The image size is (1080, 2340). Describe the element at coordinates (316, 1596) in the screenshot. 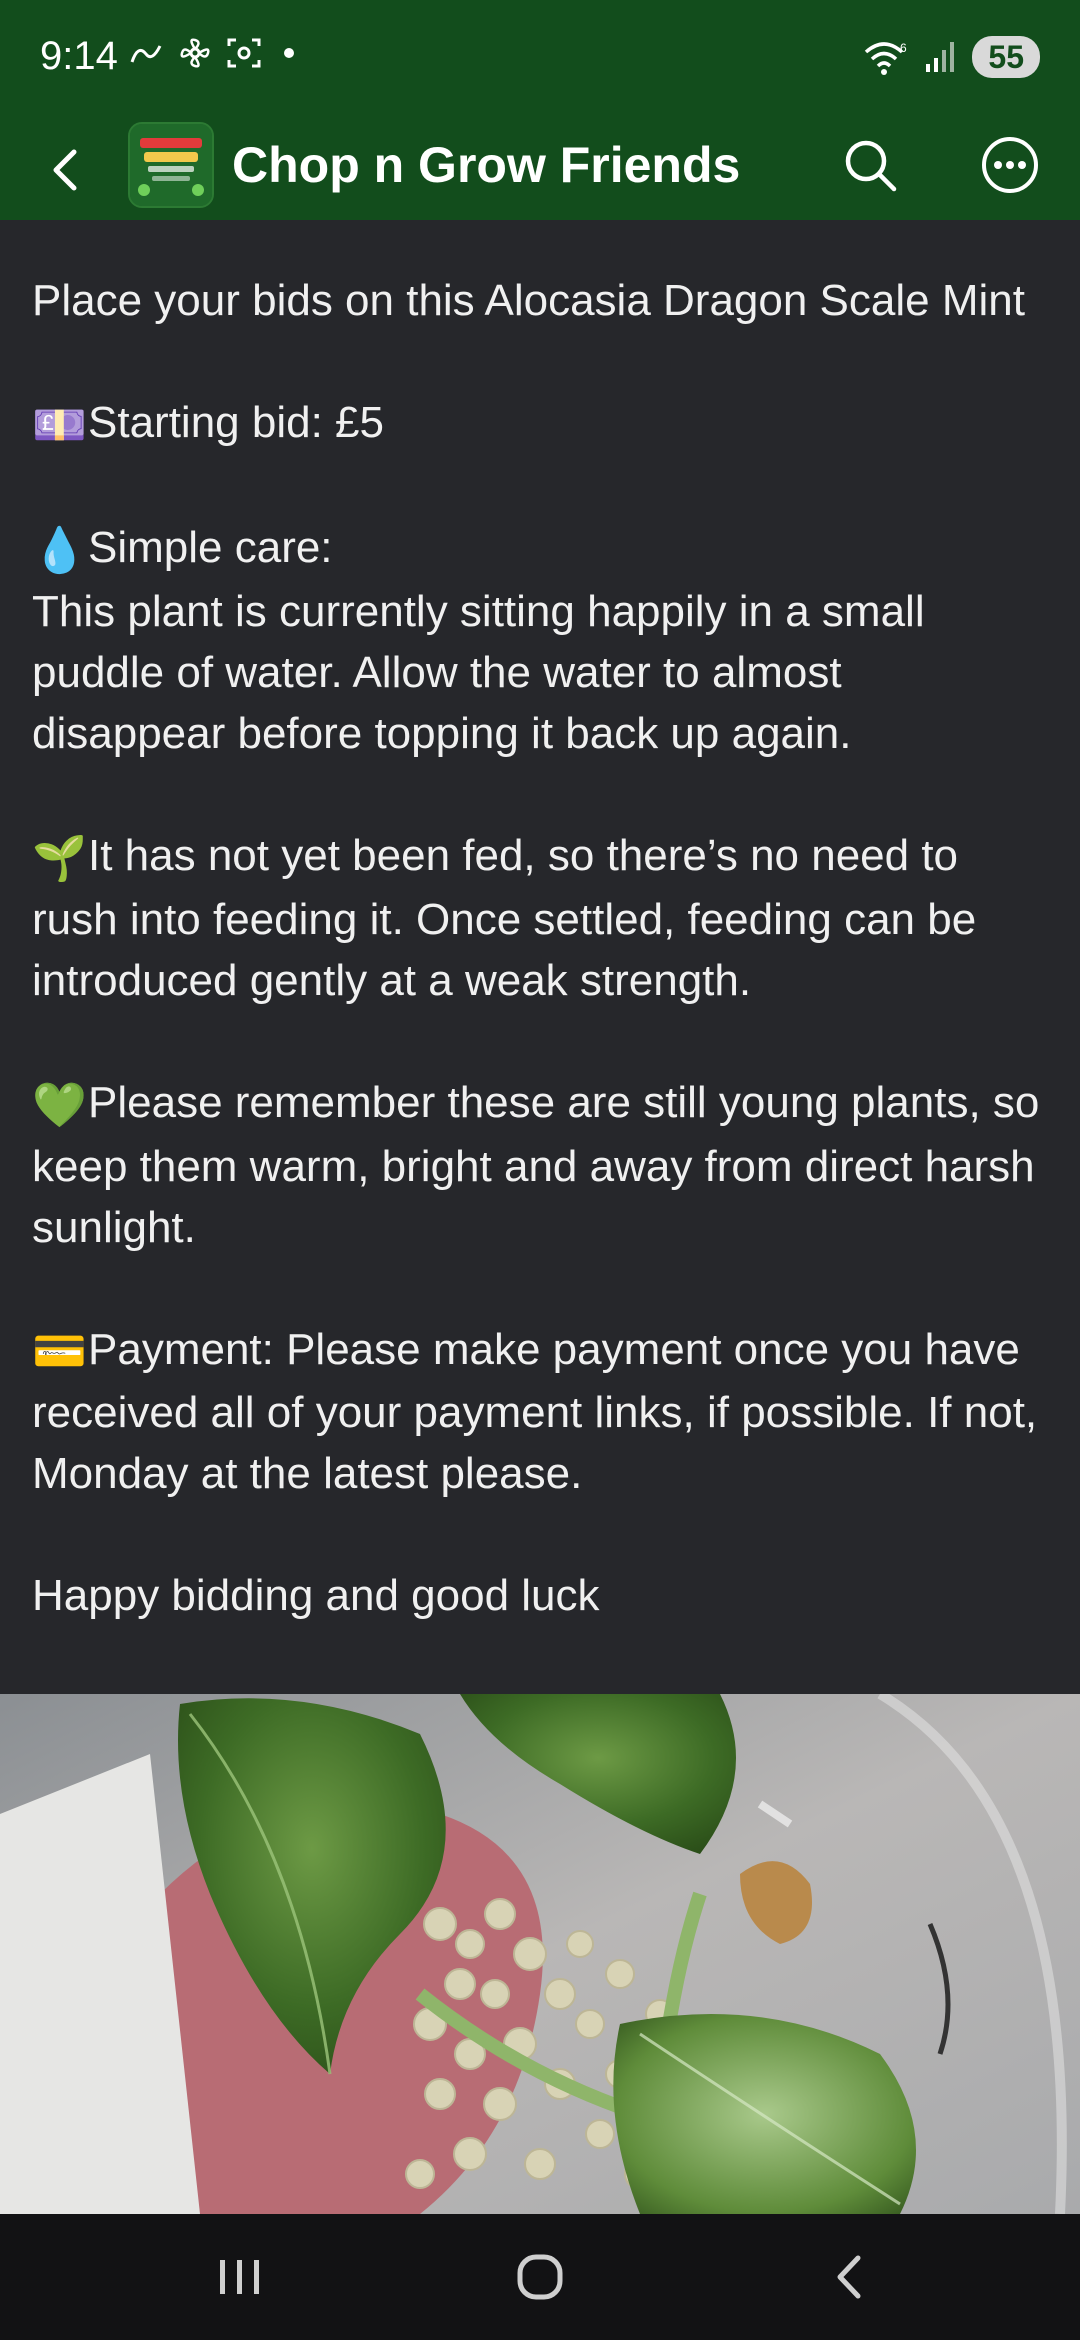

I see `signoff-text: Happy bidding and good luck` at that location.